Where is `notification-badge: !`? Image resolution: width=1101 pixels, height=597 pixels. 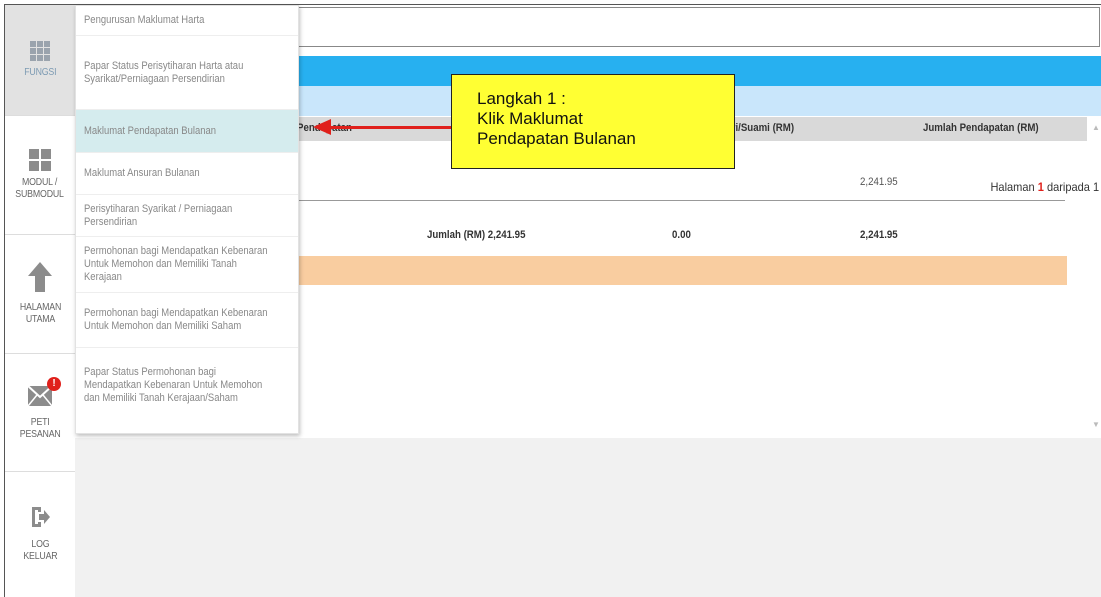 notification-badge: ! is located at coordinates (54, 384).